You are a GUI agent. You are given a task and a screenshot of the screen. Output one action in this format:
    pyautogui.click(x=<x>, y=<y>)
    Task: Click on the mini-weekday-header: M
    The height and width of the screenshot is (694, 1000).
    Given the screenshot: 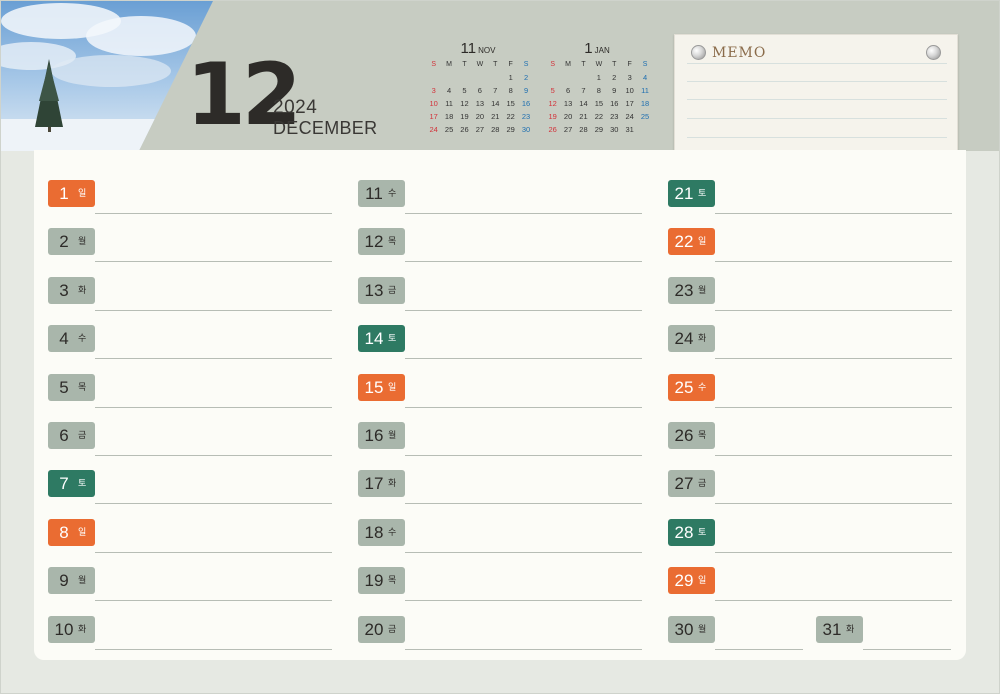 What is the action you would take?
    pyautogui.click(x=449, y=64)
    